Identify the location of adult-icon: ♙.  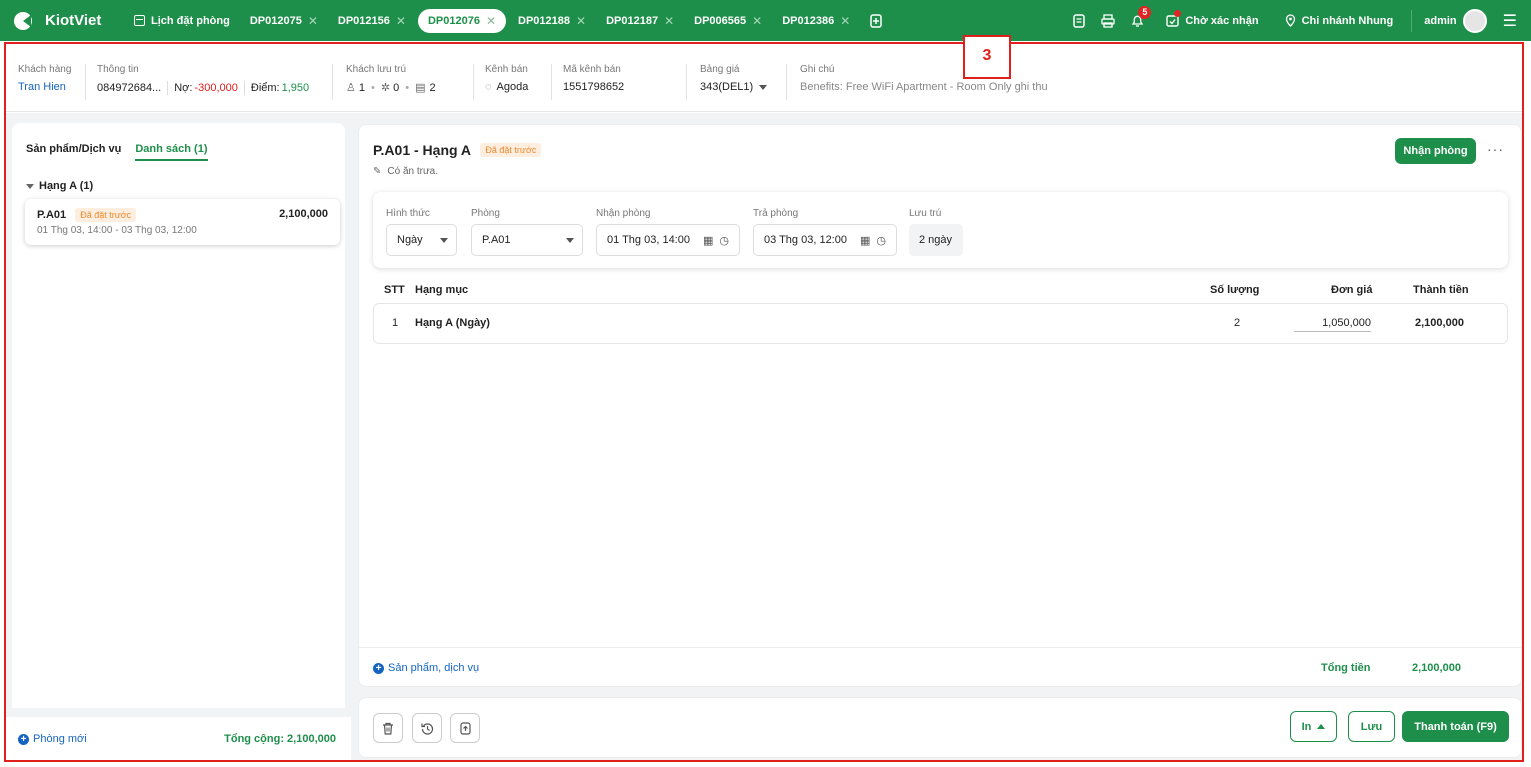
(351, 88).